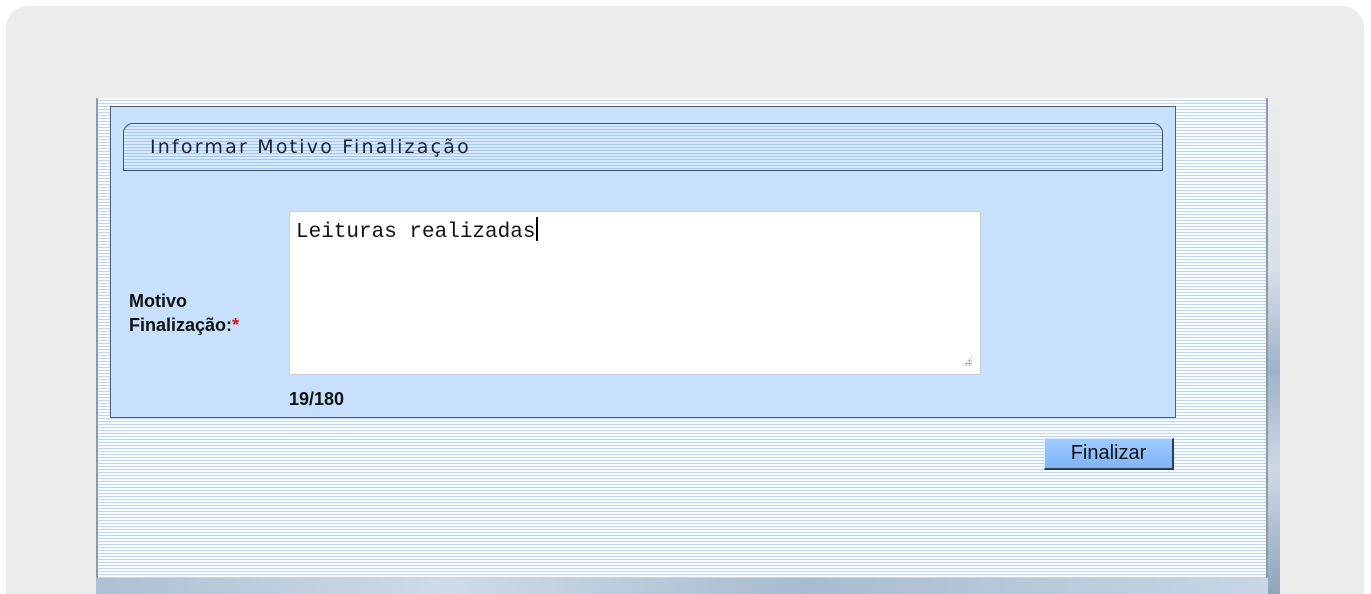 This screenshot has width=1371, height=594. What do you see at coordinates (158, 301) in the screenshot?
I see `label-line-1: Motivo` at bounding box center [158, 301].